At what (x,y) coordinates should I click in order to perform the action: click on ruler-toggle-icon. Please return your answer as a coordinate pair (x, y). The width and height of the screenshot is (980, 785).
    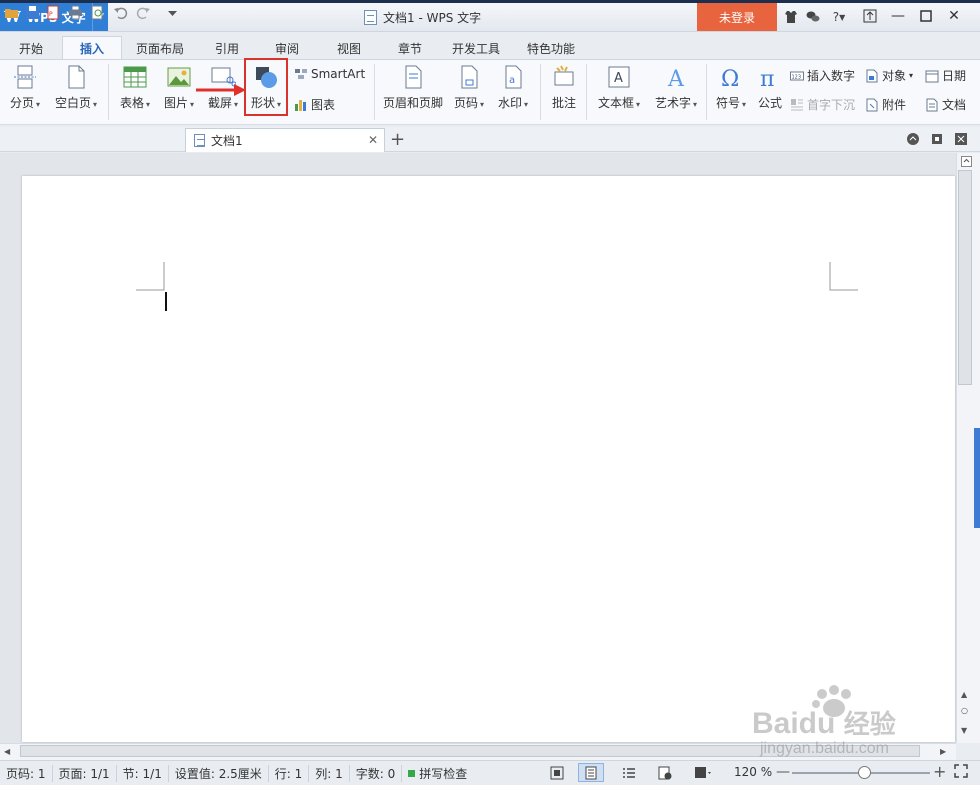
    Looking at the image, I should click on (966, 162).